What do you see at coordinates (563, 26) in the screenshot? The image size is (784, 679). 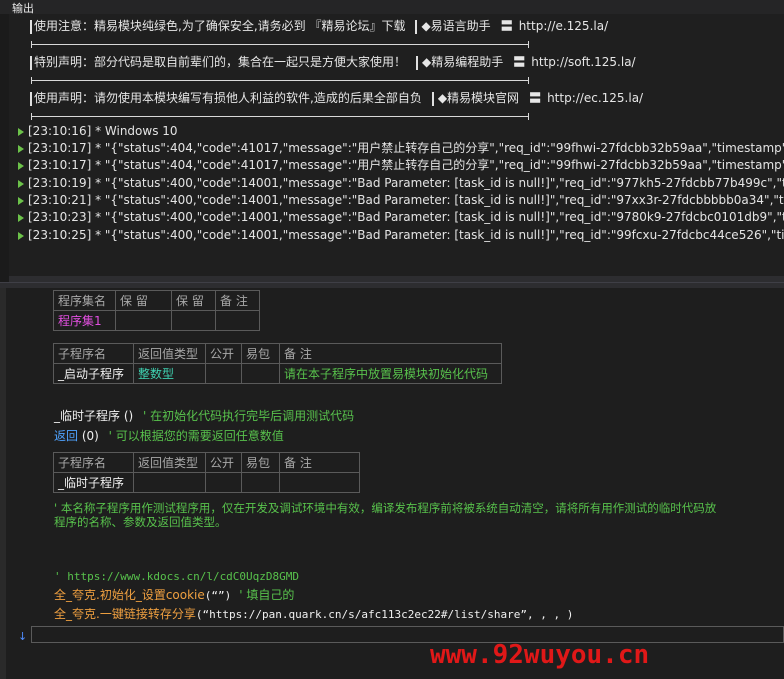 I see `annotation-url: http://e.125.la/` at bounding box center [563, 26].